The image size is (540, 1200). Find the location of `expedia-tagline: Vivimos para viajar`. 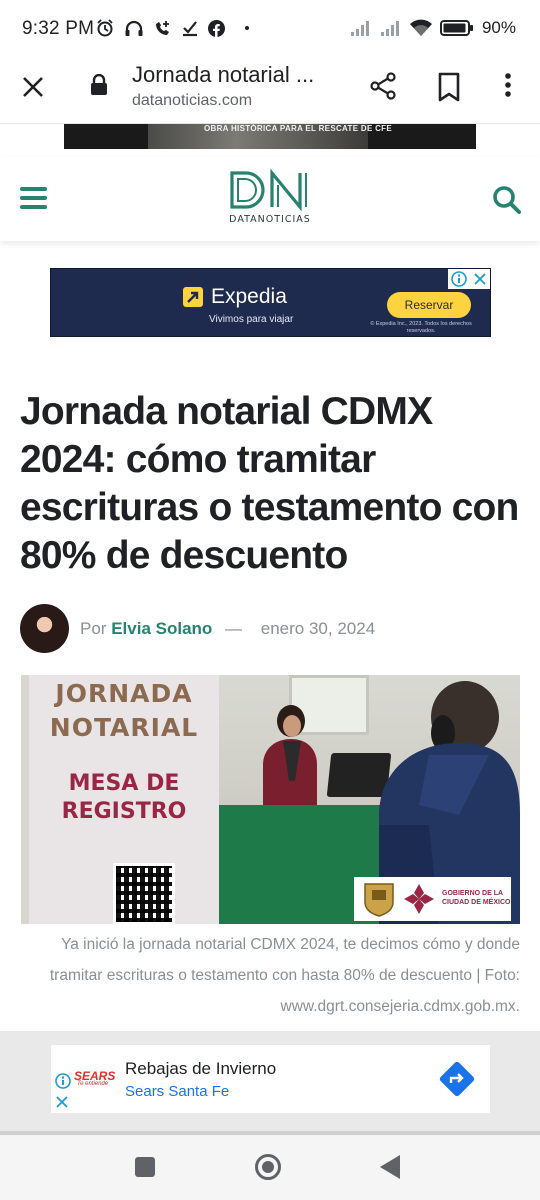

expedia-tagline: Vivimos para viajar is located at coordinates (251, 319).